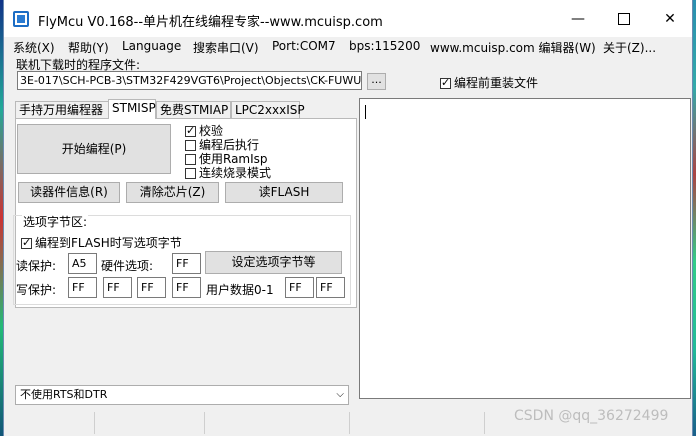  I want to click on option-continuous-burn: 连续烧录模式, so click(228, 172).